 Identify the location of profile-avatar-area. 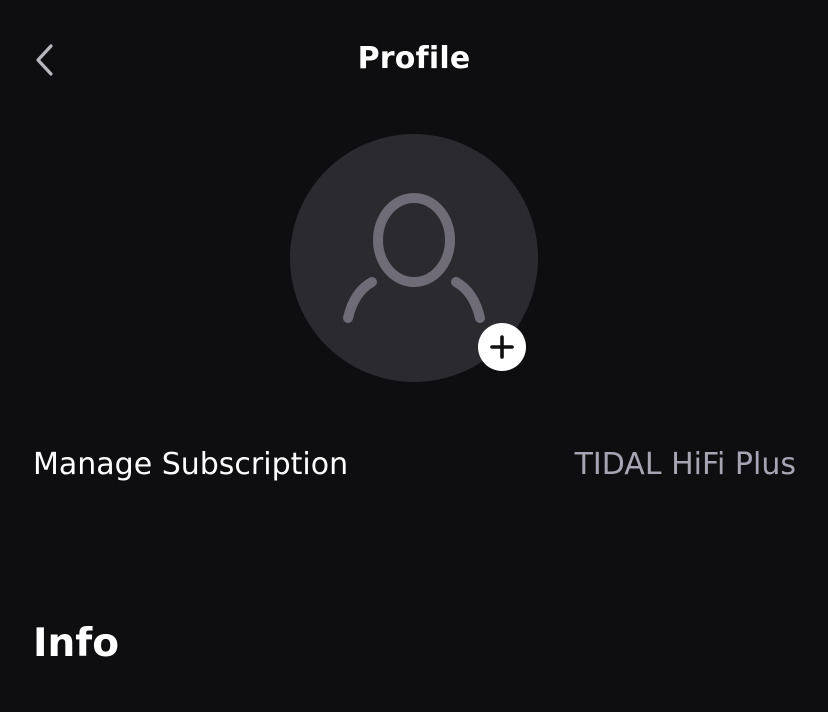
(414, 258).